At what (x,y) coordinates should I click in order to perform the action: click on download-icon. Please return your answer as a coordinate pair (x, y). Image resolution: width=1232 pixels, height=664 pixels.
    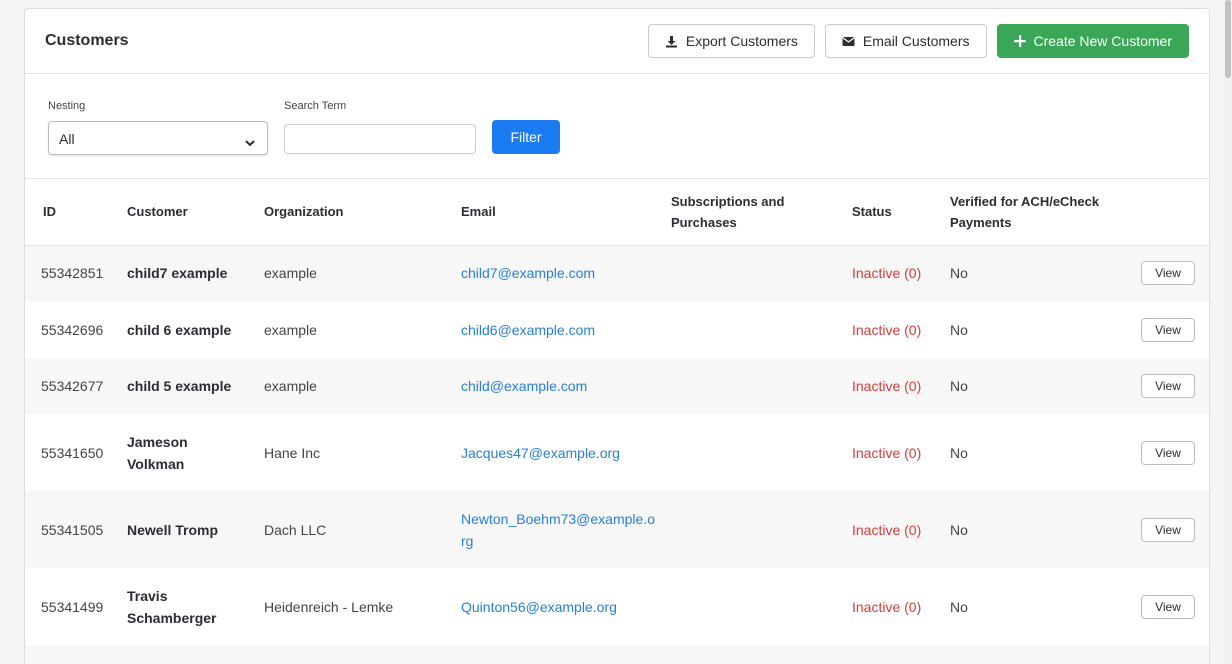
    Looking at the image, I should click on (671, 41).